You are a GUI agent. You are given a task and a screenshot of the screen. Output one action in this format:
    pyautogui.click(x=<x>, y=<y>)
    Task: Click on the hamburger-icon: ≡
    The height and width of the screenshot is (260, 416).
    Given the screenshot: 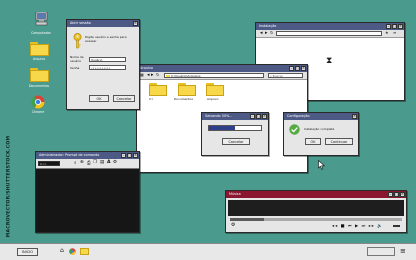 What is the action you would take?
    pyautogui.click(x=403, y=251)
    